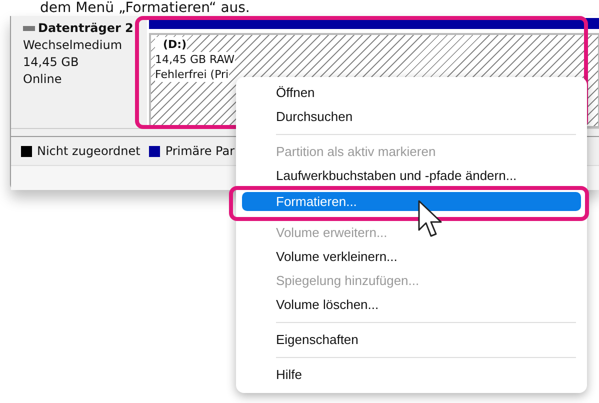 This screenshot has width=599, height=403. I want to click on caption-text: dem Menü „Formatieren“ aus., so click(145, 8).